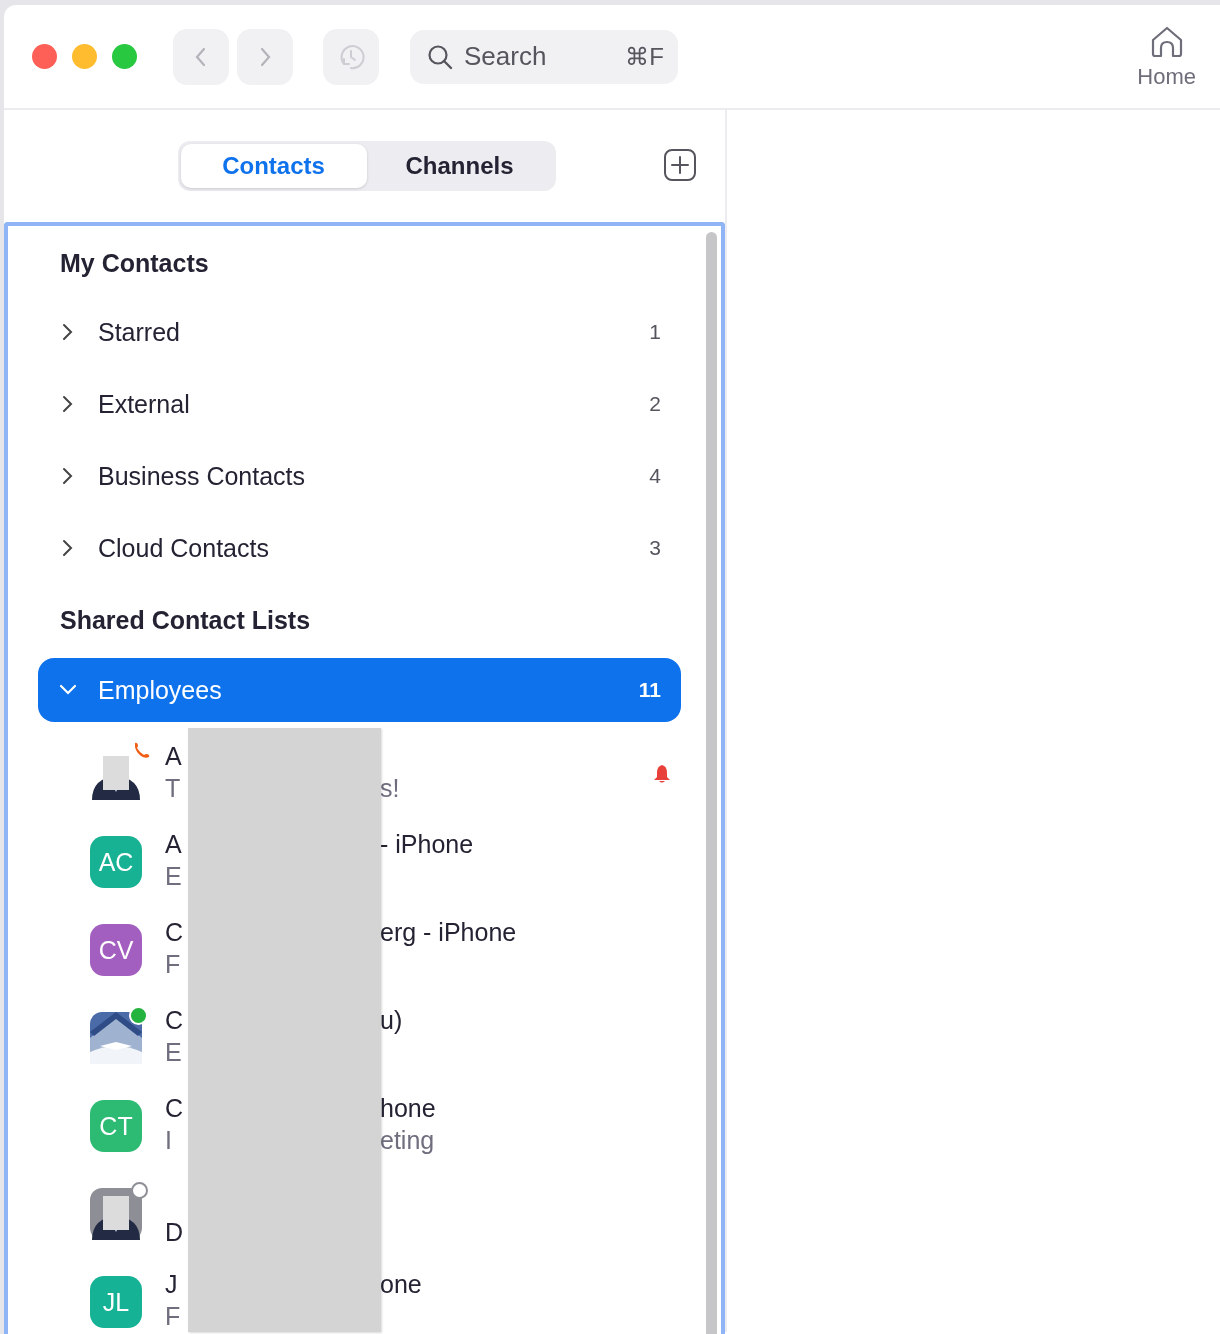 The width and height of the screenshot is (1220, 1334). Describe the element at coordinates (390, 788) in the screenshot. I see `contact-subtitle: s!` at that location.